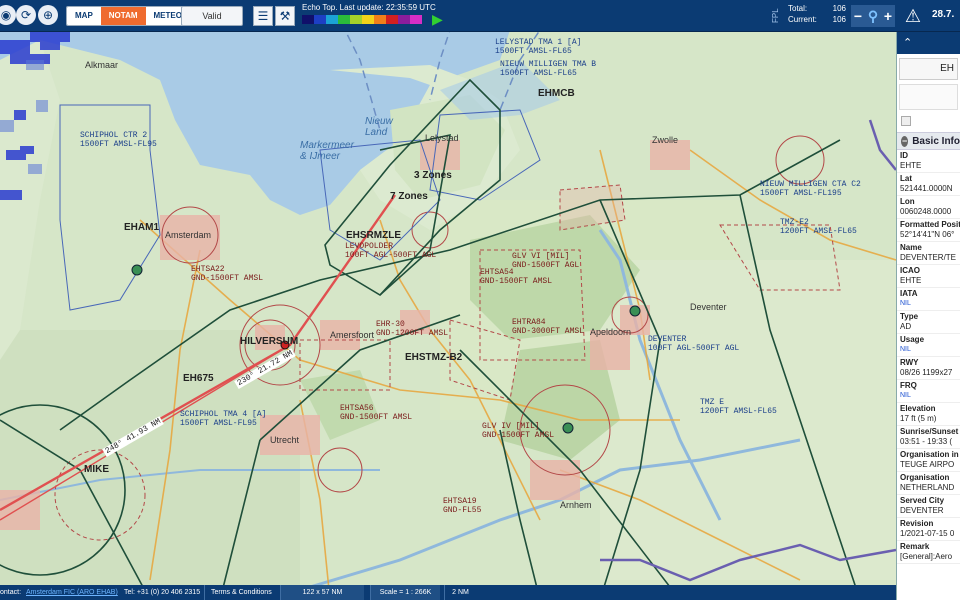 The width and height of the screenshot is (960, 600). I want to click on info-field: Type AD, so click(928, 322).